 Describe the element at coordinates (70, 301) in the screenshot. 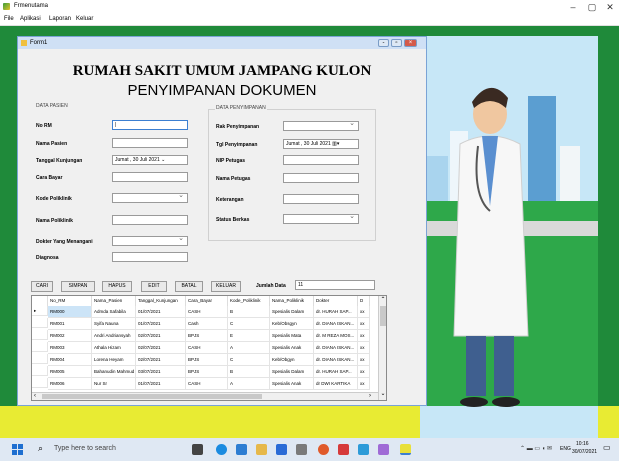

I see `grid-col-no-rm: No_RM` at that location.